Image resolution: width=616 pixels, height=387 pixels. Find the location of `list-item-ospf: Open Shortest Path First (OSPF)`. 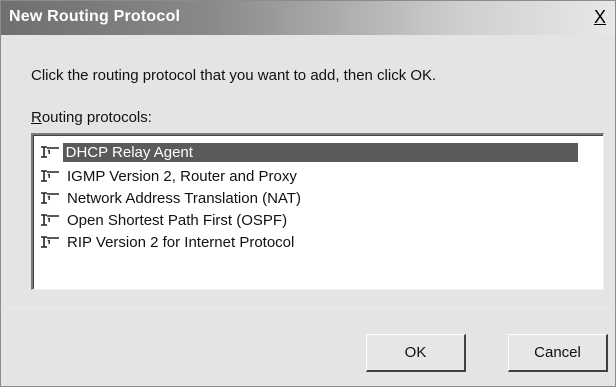

list-item-ospf: Open Shortest Path First (OSPF) is located at coordinates (164, 220).